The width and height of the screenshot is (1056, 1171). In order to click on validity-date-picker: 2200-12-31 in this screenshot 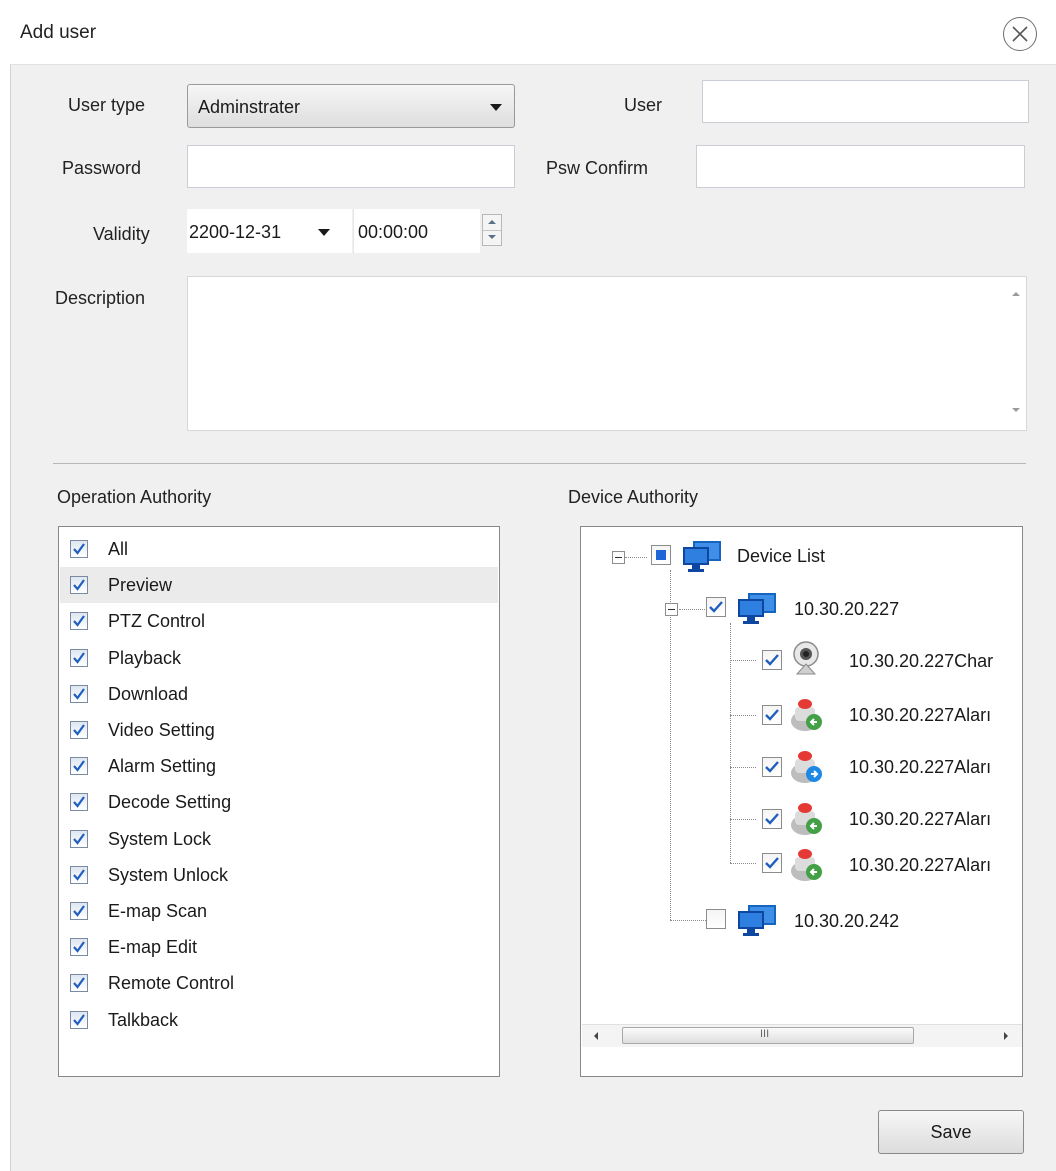, I will do `click(269, 231)`.